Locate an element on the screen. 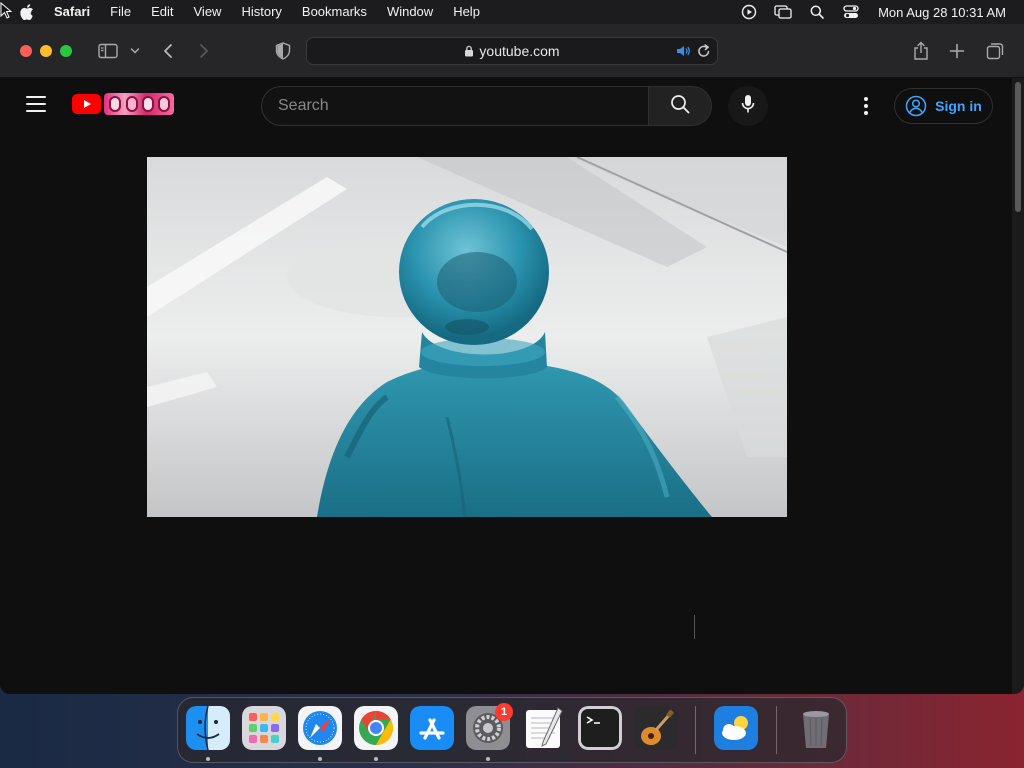  youtube-header: Sign in is located at coordinates (506, 105).